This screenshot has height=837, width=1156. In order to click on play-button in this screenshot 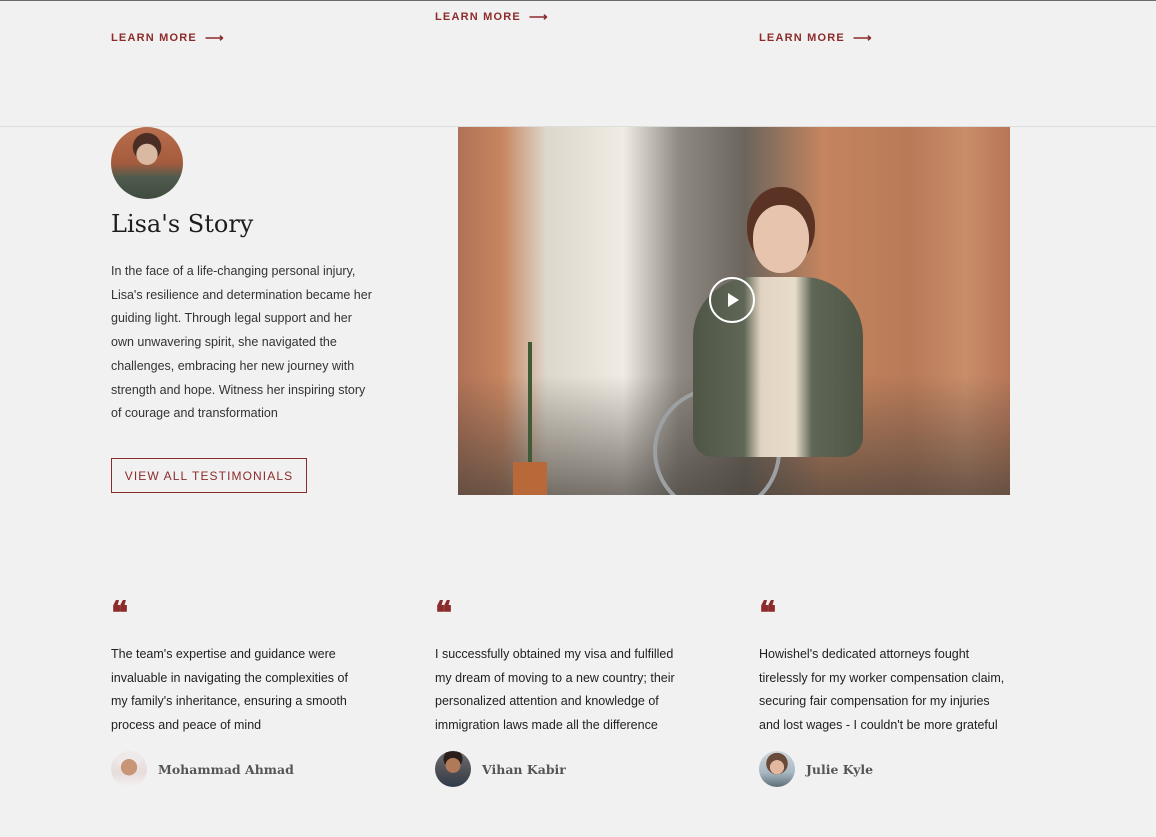, I will do `click(732, 300)`.